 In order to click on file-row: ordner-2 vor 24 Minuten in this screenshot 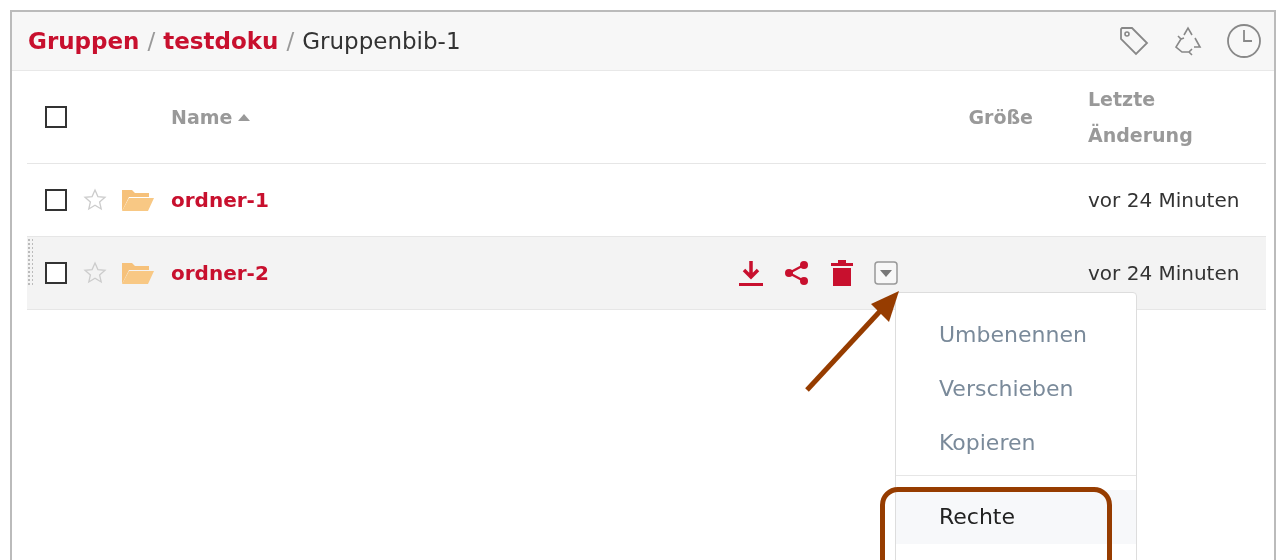, I will do `click(646, 273)`.